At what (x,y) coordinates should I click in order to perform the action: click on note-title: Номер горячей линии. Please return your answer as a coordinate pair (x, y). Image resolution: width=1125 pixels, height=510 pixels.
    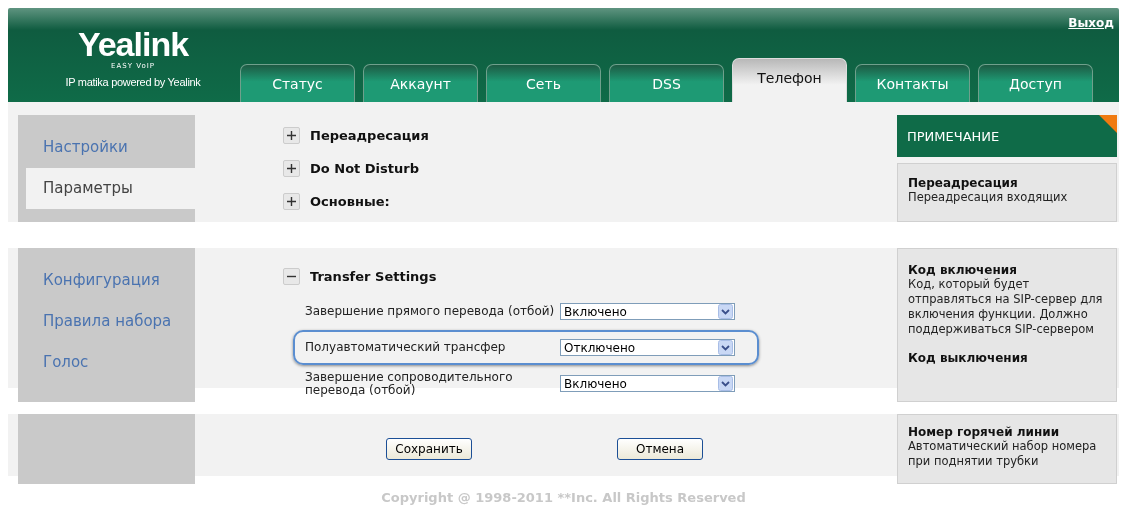
    Looking at the image, I should click on (984, 432).